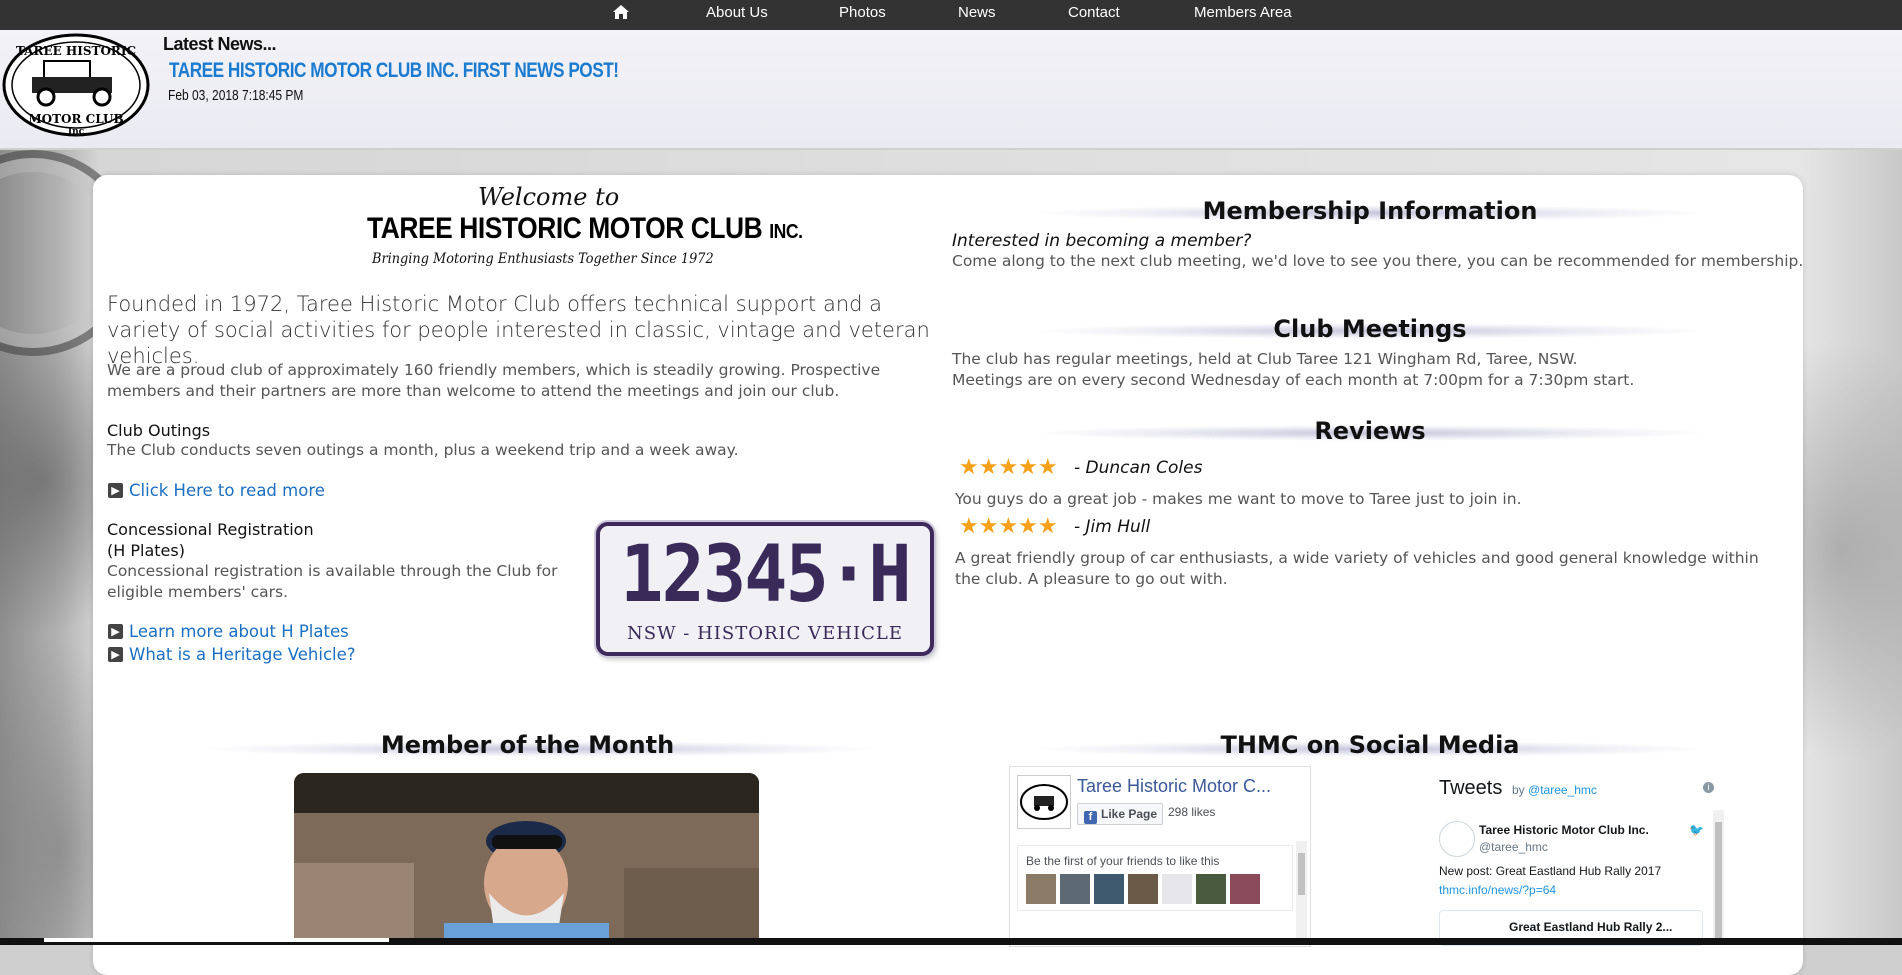 The image size is (1902, 975). I want to click on info-icon: i, so click(1708, 787).